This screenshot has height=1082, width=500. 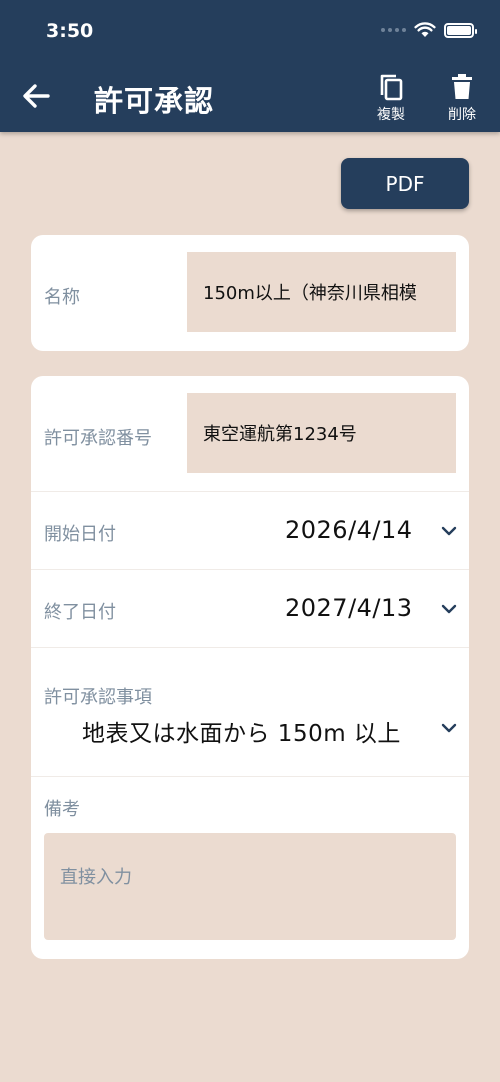 What do you see at coordinates (349, 608) in the screenshot?
I see `end-date-value: 2027/4/13` at bounding box center [349, 608].